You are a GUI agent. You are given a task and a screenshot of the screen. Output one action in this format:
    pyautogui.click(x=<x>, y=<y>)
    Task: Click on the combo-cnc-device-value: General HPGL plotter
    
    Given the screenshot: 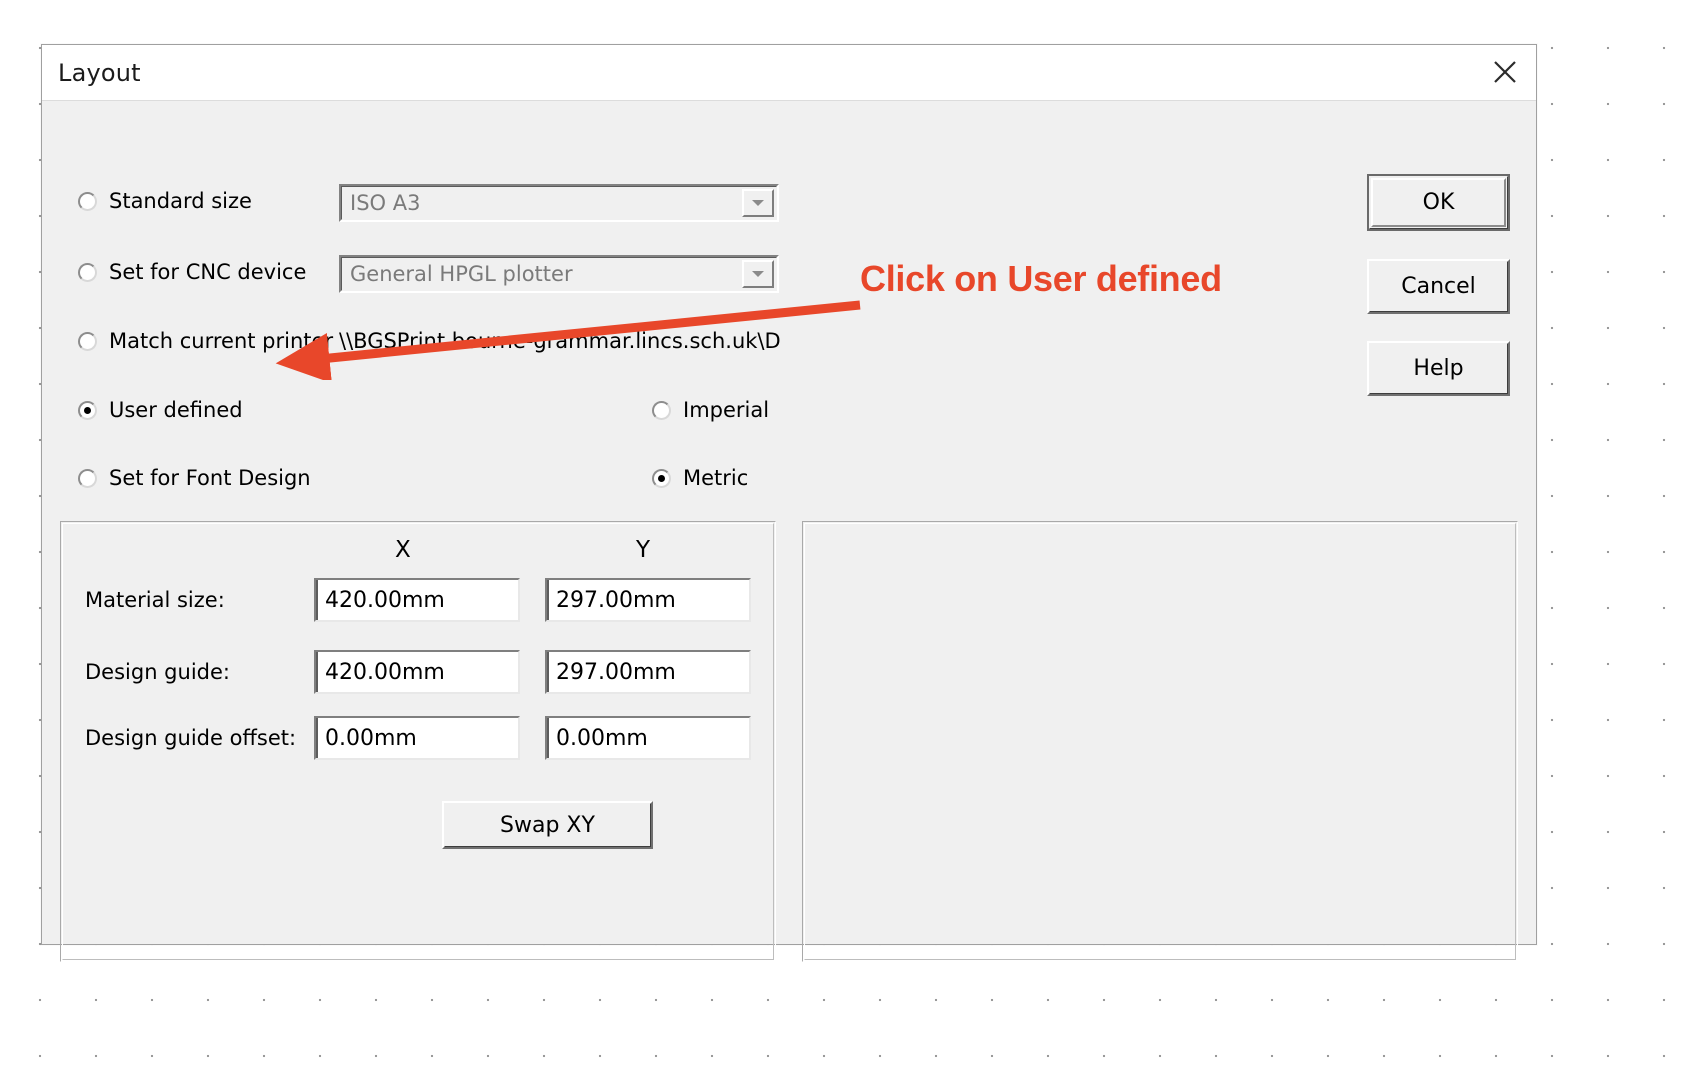 What is the action you would take?
    pyautogui.click(x=461, y=274)
    